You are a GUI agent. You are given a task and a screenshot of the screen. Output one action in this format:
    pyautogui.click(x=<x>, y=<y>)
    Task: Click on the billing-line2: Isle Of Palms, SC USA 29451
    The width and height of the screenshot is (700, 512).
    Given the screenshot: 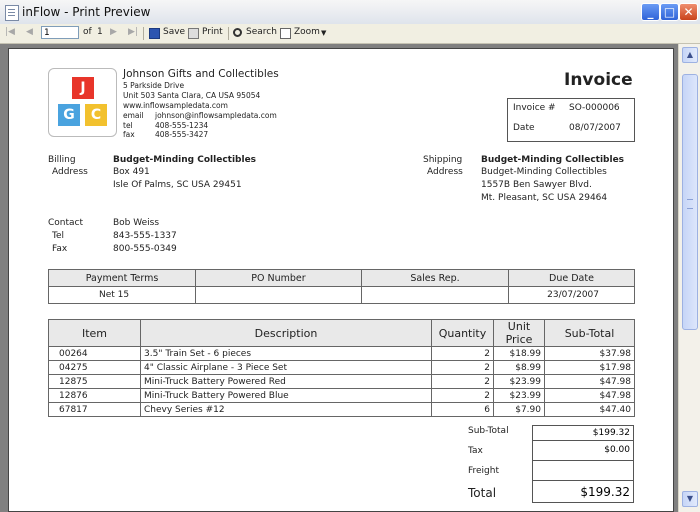 What is the action you would take?
    pyautogui.click(x=177, y=185)
    